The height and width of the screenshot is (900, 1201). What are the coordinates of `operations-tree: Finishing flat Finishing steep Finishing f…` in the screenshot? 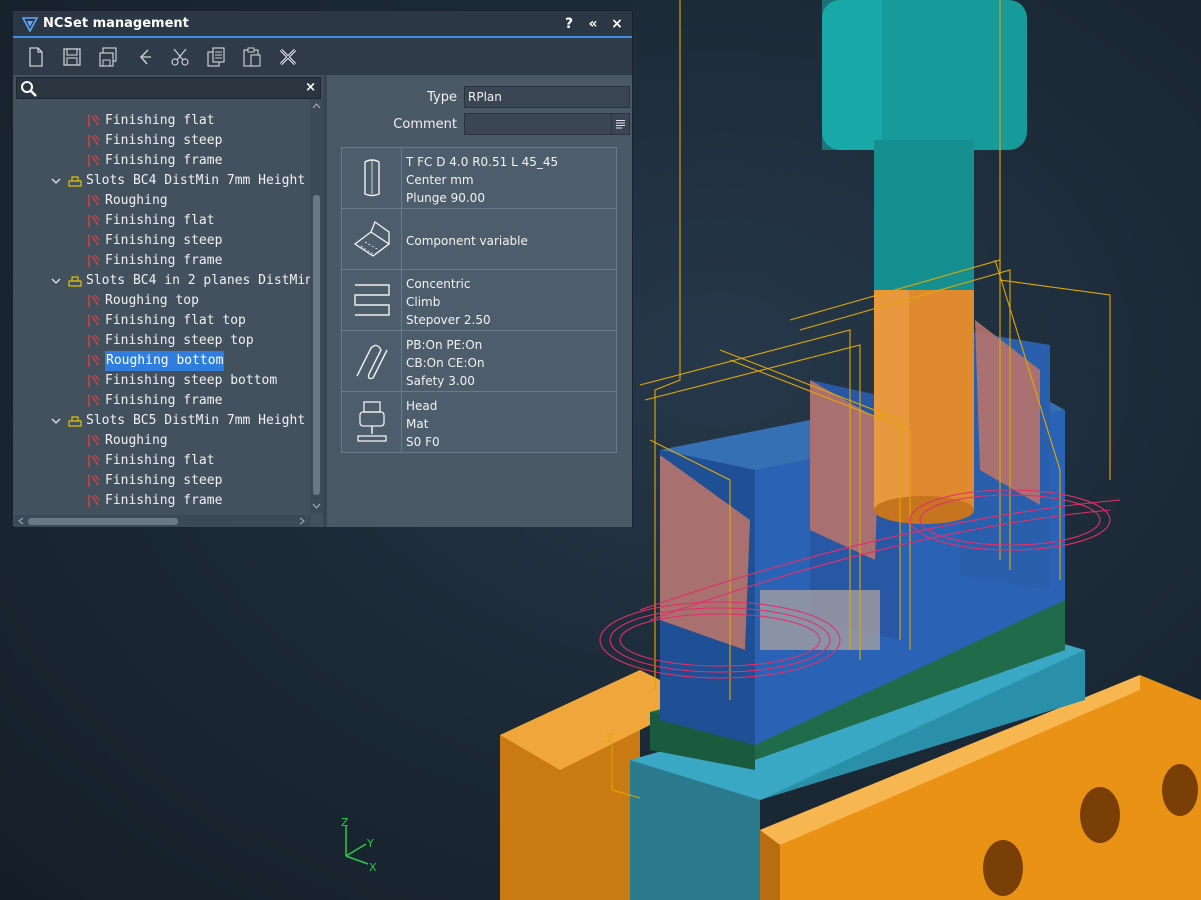 It's located at (162, 312).